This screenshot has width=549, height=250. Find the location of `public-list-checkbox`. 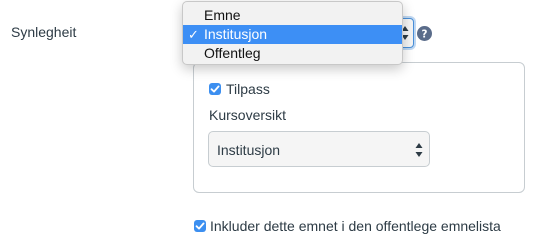

public-list-checkbox is located at coordinates (200, 226).